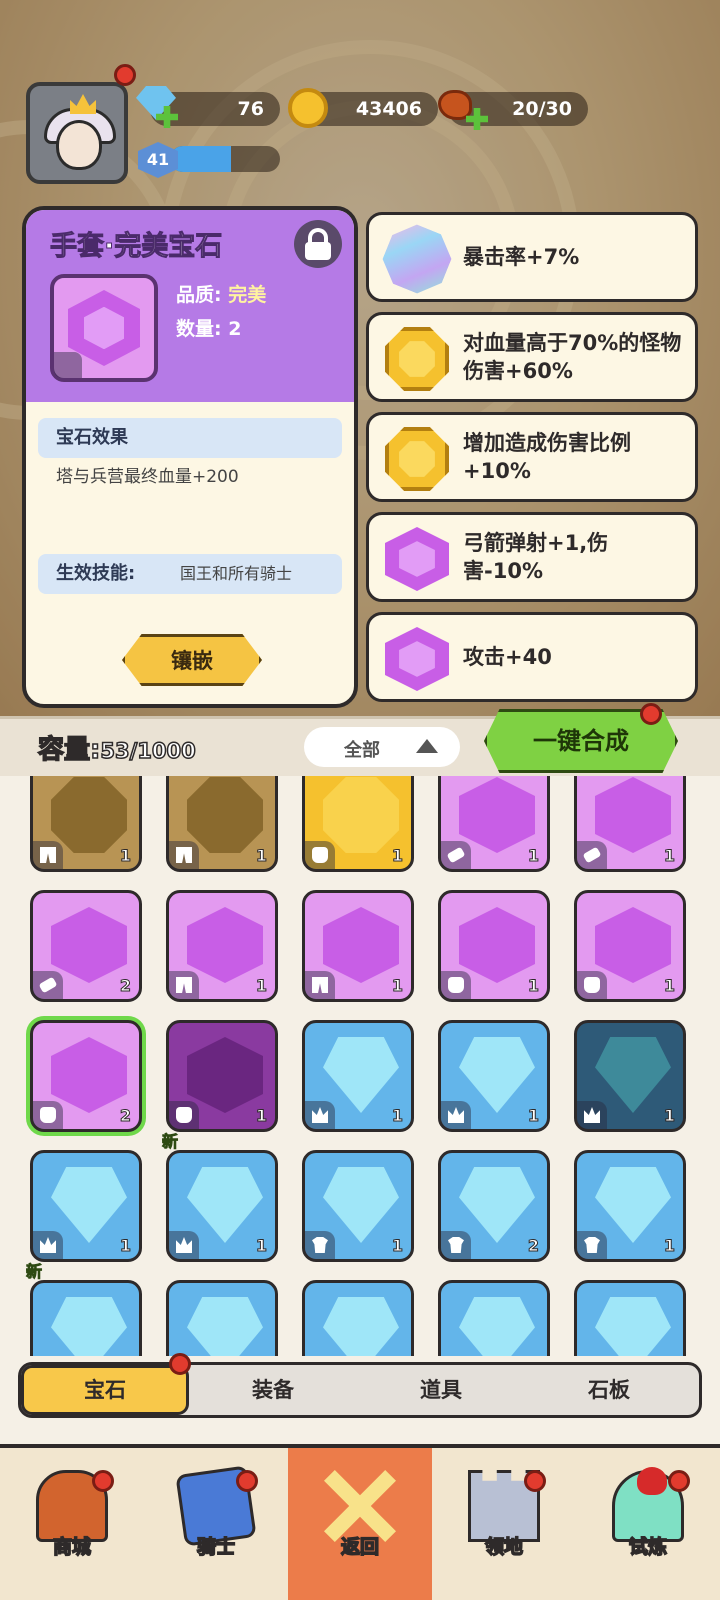 The width and height of the screenshot is (720, 1600). Describe the element at coordinates (318, 244) in the screenshot. I see `unlock-icon` at that location.